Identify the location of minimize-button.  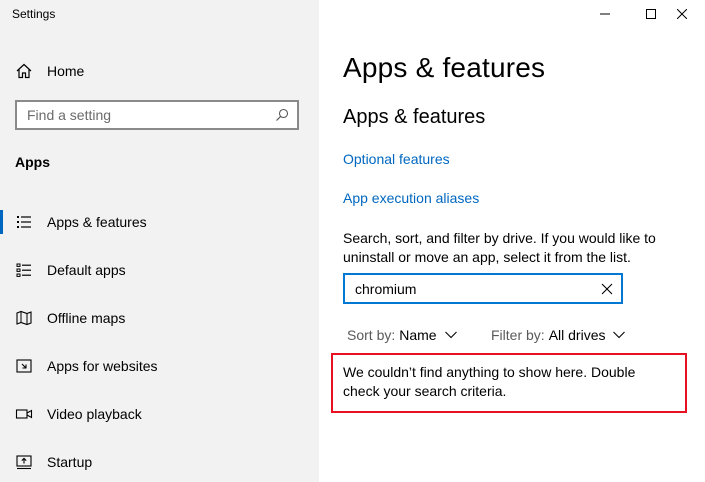
(605, 14).